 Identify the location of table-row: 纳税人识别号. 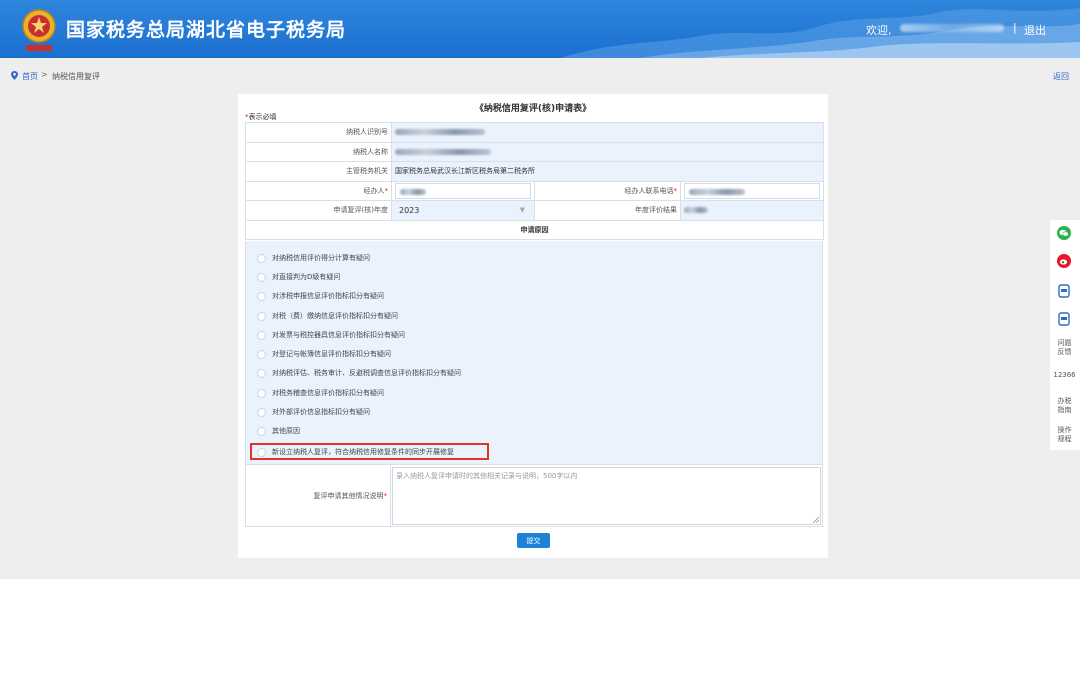
(535, 132).